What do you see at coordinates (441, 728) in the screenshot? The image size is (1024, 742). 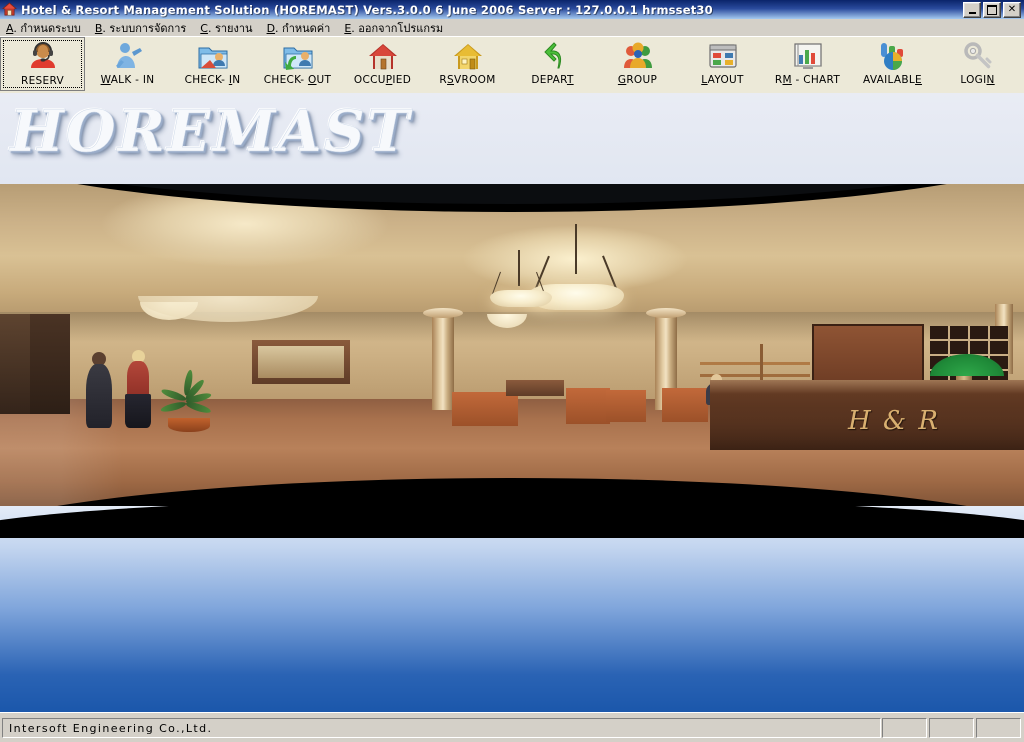 I see `status-company-panel: Intersoft Engineering Co.,Ltd.` at bounding box center [441, 728].